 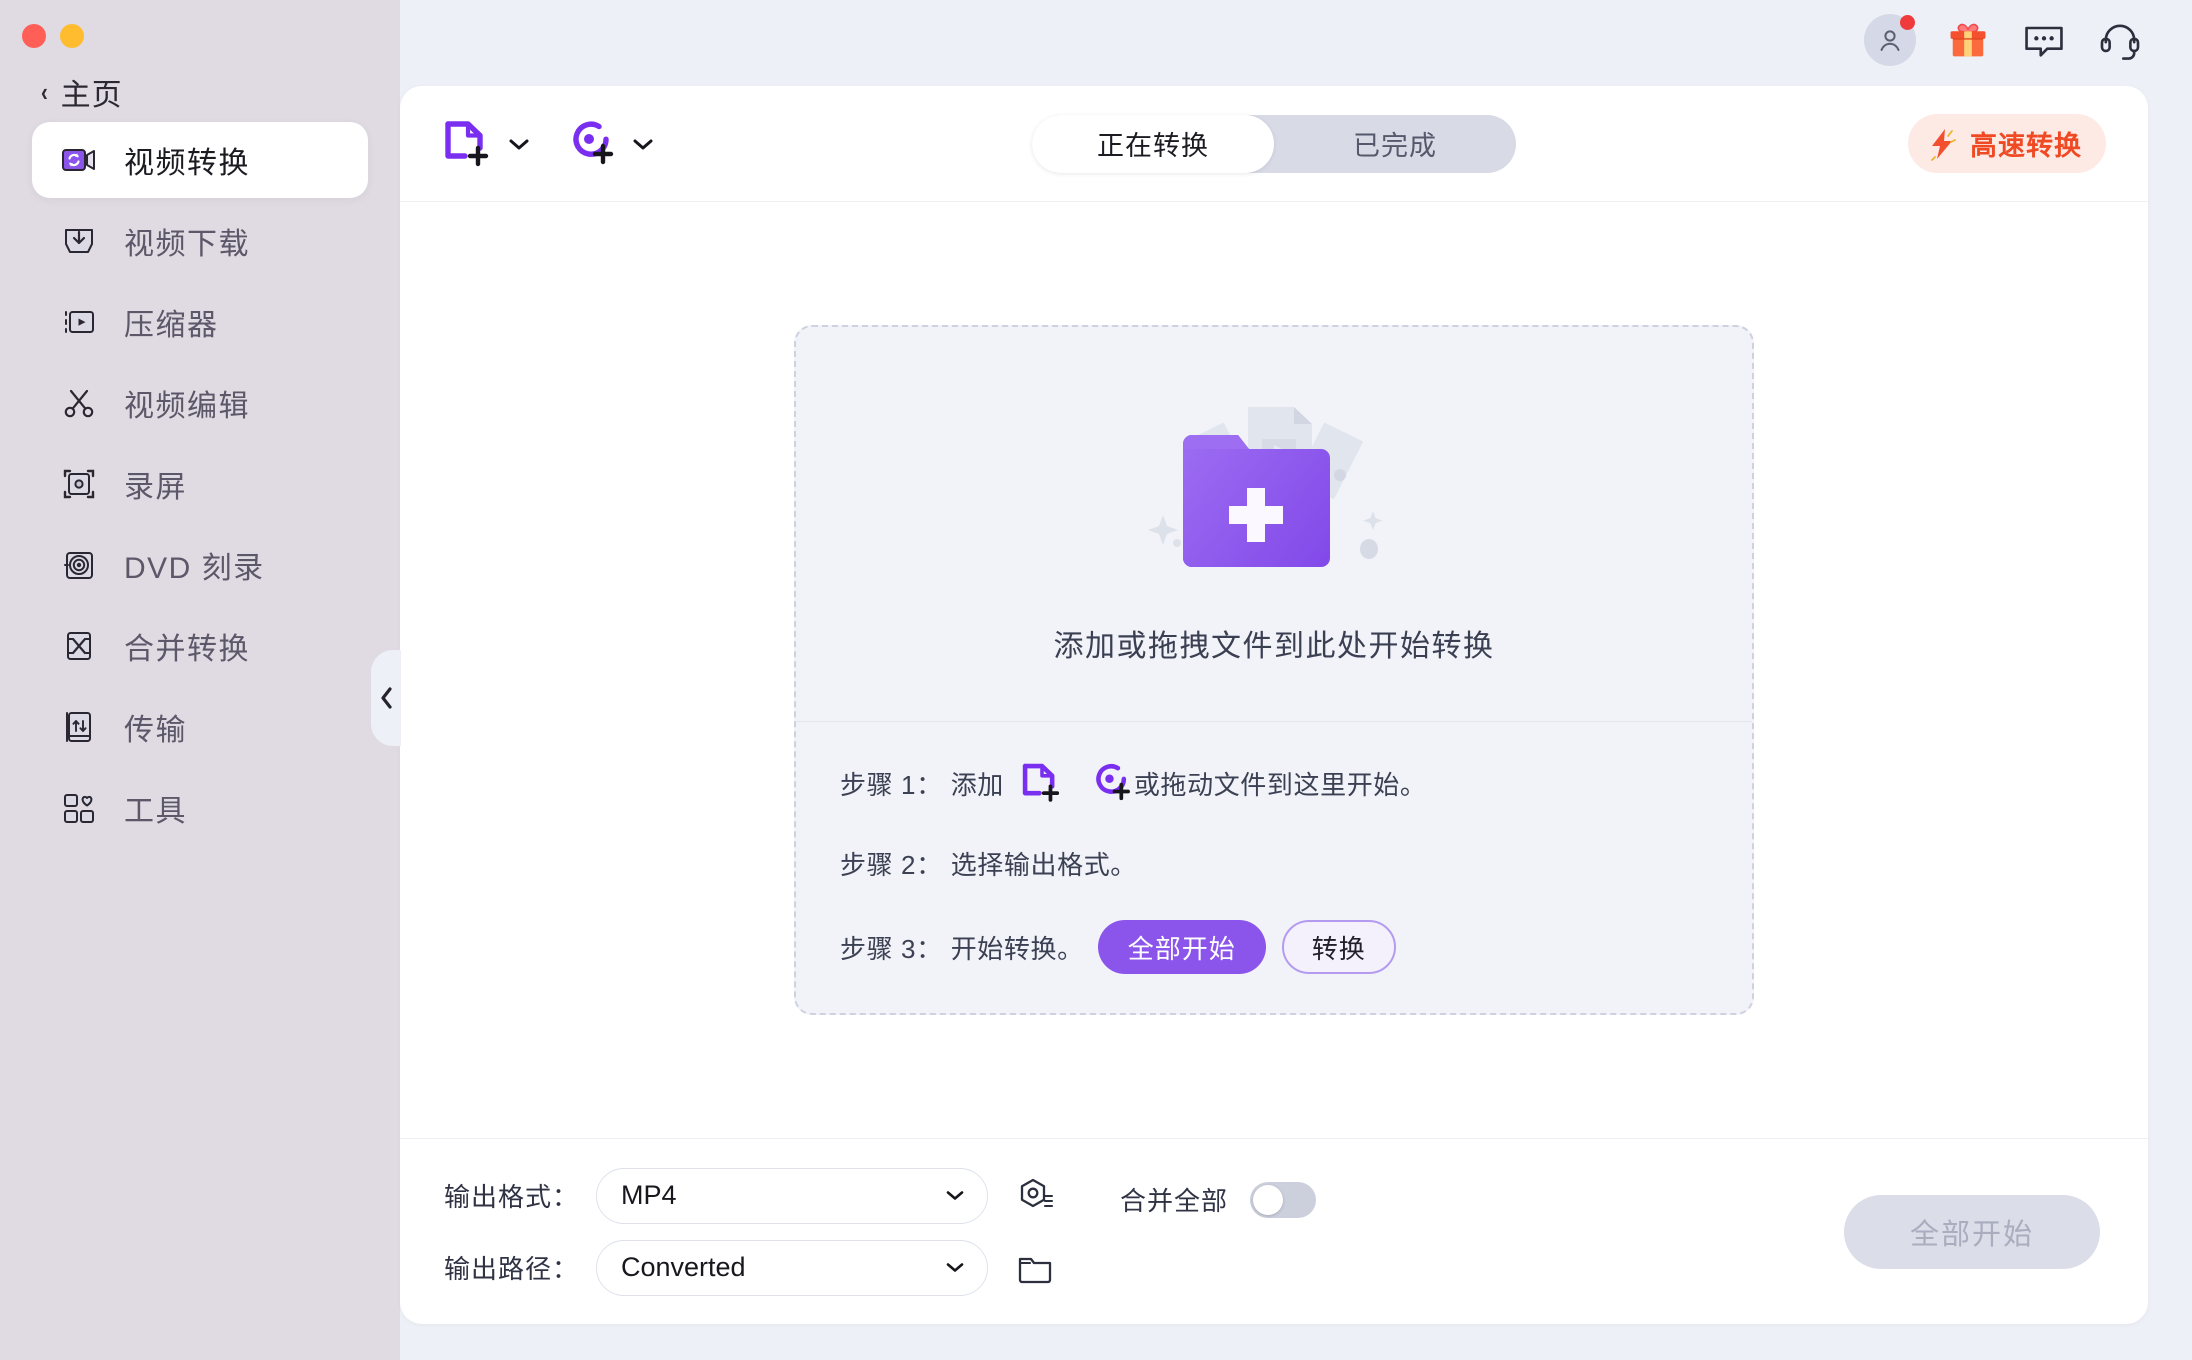 I want to click on output-settings-bar: 输出格式： MP4 输出路径： Converted 合并全部 全部开始, so click(x=1274, y=1231).